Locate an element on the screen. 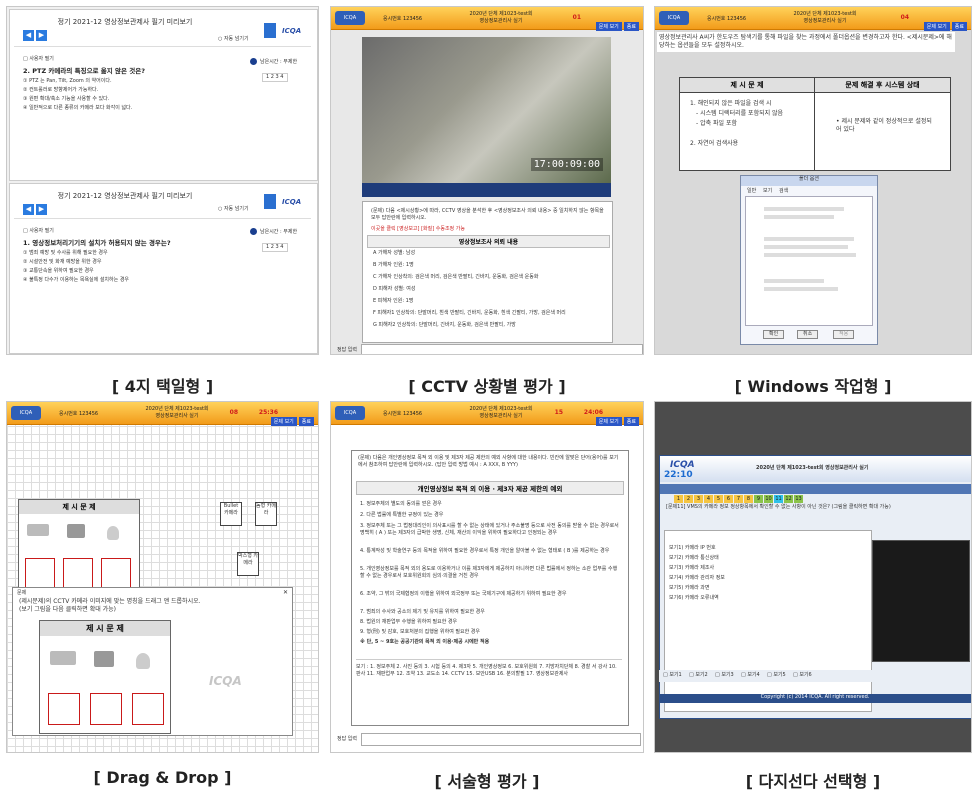 The height and width of the screenshot is (800, 978). caption-drag-drop: [ Drag & Drop ] is located at coordinates (162, 777).